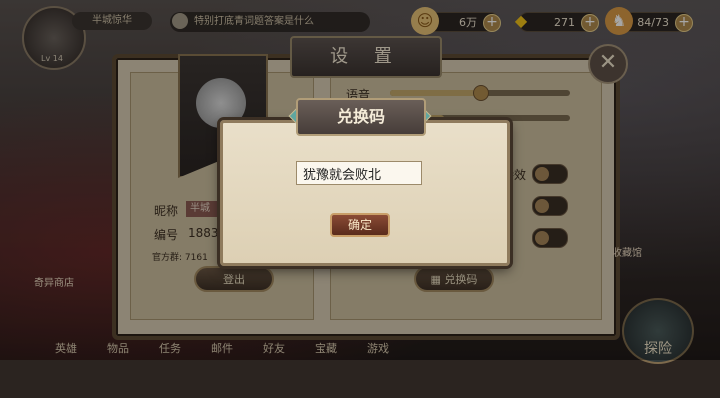  Describe the element at coordinates (361, 117) in the screenshot. I see `redeem-modal-title: 兑换码` at that location.